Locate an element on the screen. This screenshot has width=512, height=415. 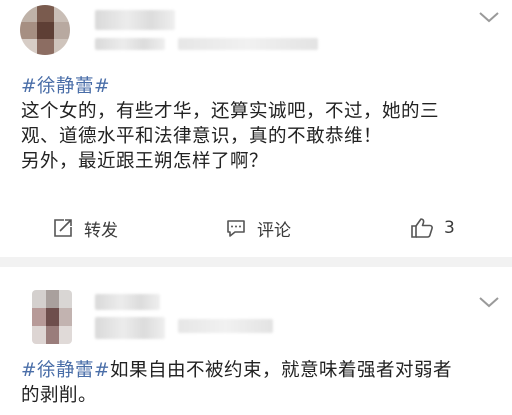
comment-icon is located at coordinates (236, 228).